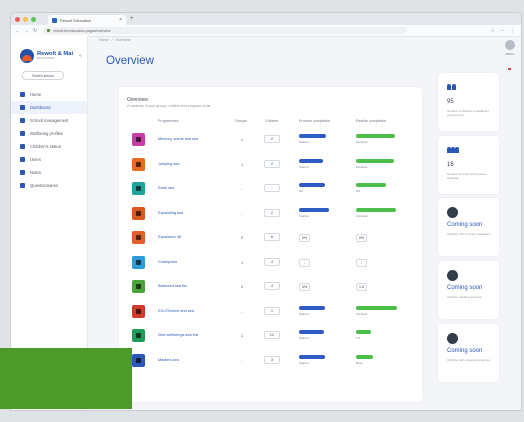 Image resolution: width=524 pixels, height=422 pixels. What do you see at coordinates (272, 237) in the screenshot?
I see `children-count: 6` at bounding box center [272, 237].